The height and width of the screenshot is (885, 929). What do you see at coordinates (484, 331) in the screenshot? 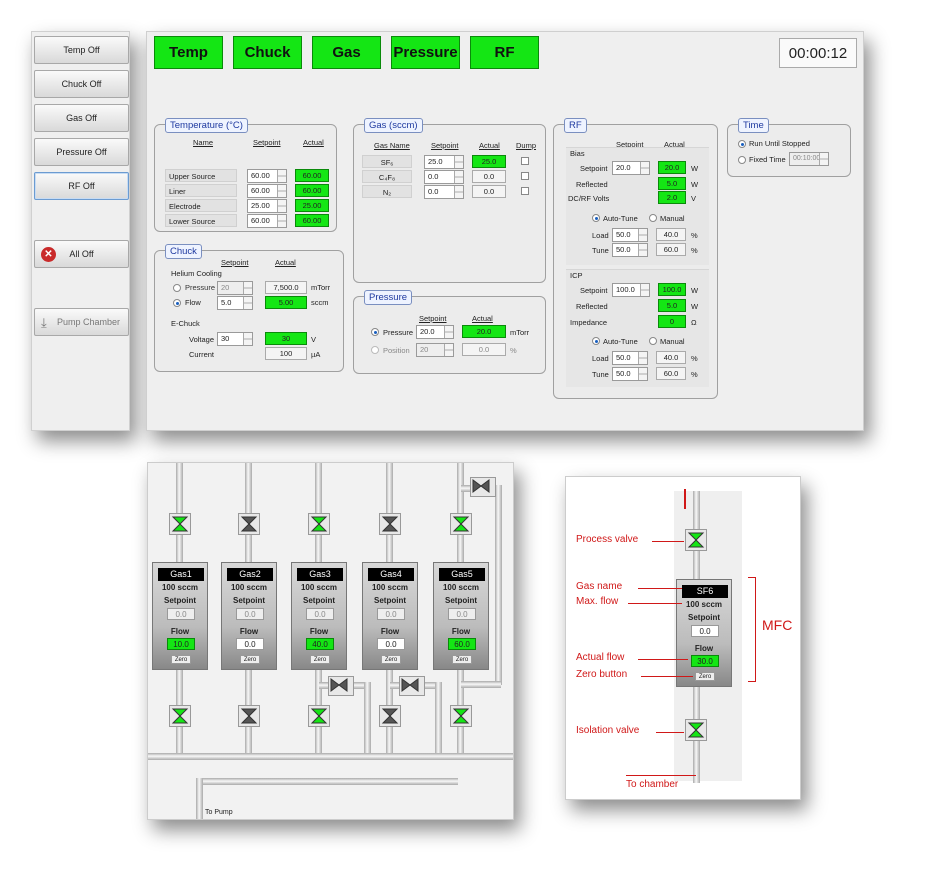
I see `pressure-actual: 20.0` at bounding box center [484, 331].